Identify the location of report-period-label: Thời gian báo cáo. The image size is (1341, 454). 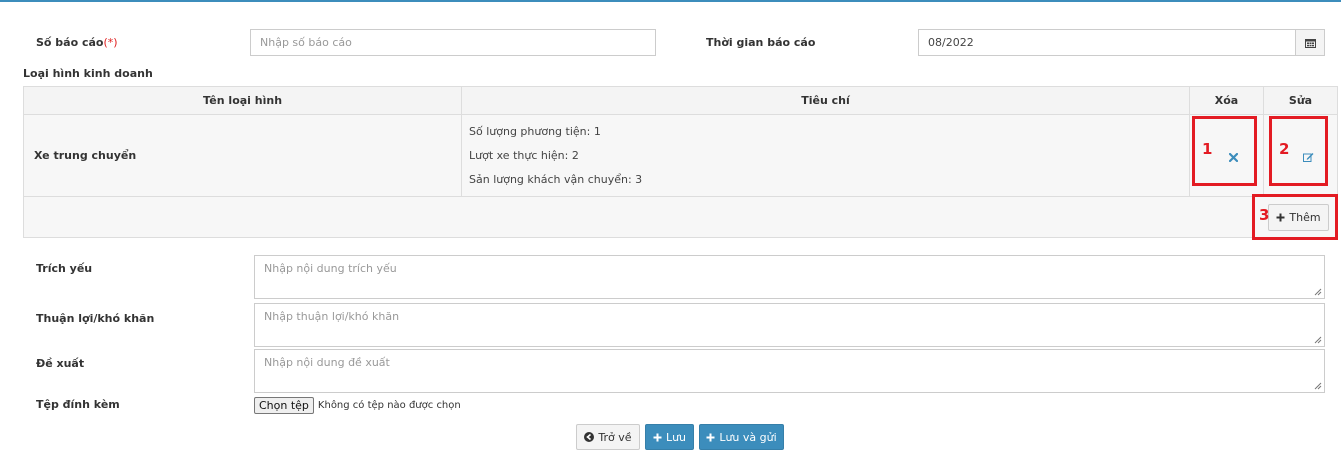
(761, 42).